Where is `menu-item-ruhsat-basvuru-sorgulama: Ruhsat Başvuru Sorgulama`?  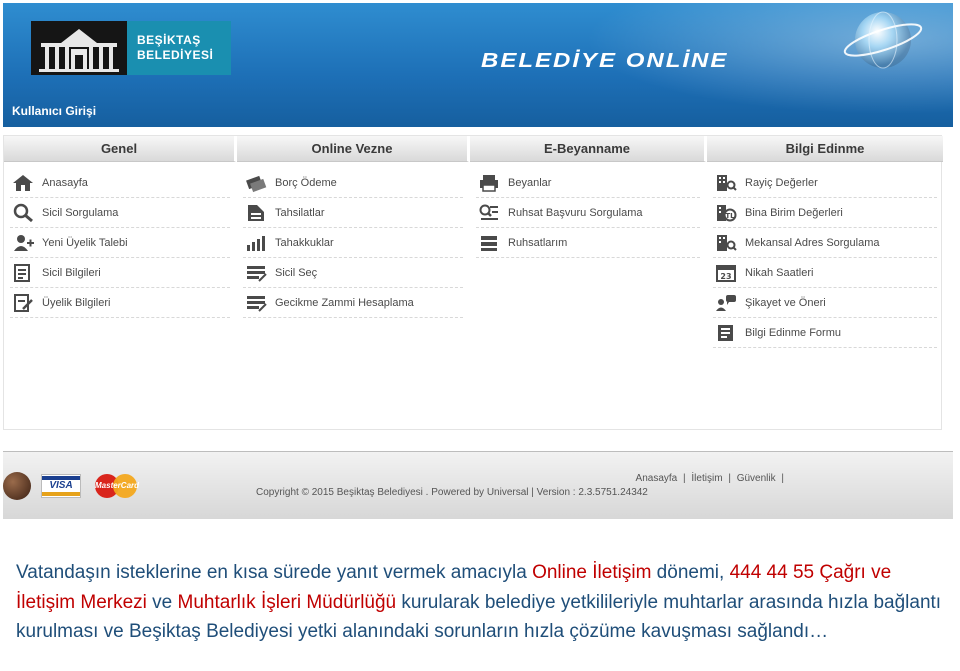 menu-item-ruhsat-basvuru-sorgulama: Ruhsat Başvuru Sorgulama is located at coordinates (588, 213).